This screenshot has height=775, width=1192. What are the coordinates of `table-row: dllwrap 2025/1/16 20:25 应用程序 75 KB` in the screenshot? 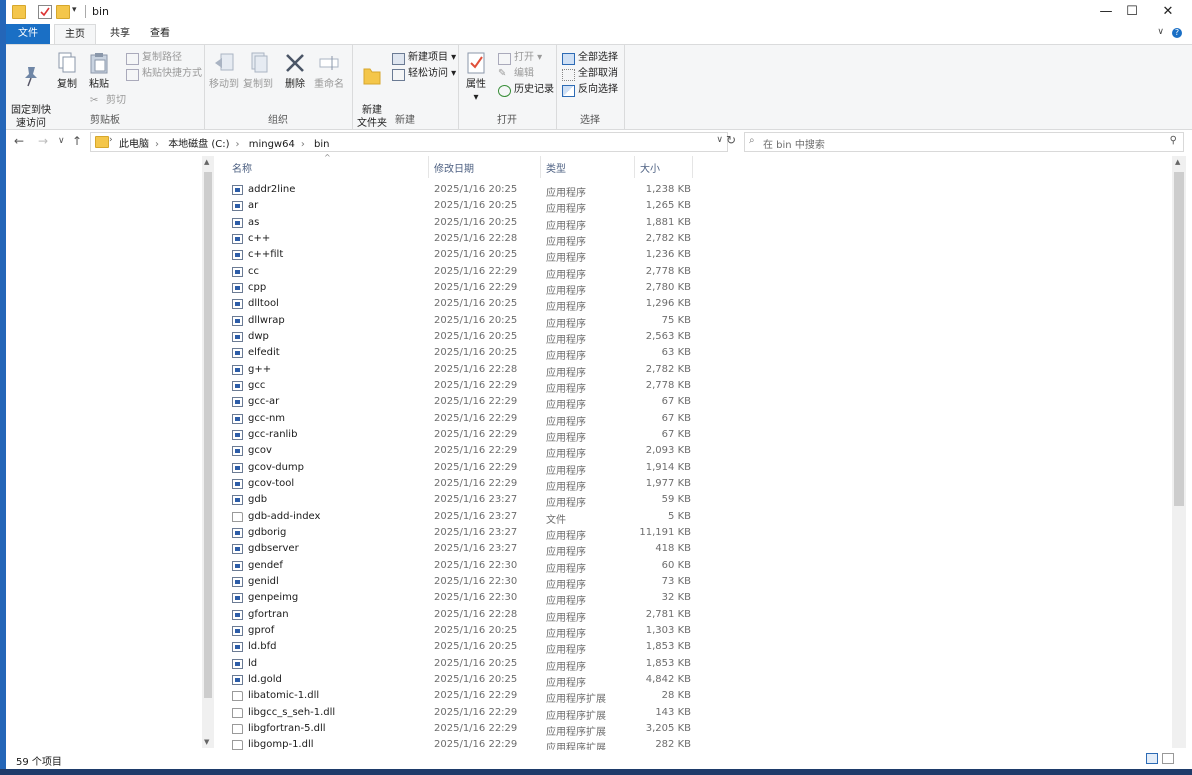 It's located at (461, 321).